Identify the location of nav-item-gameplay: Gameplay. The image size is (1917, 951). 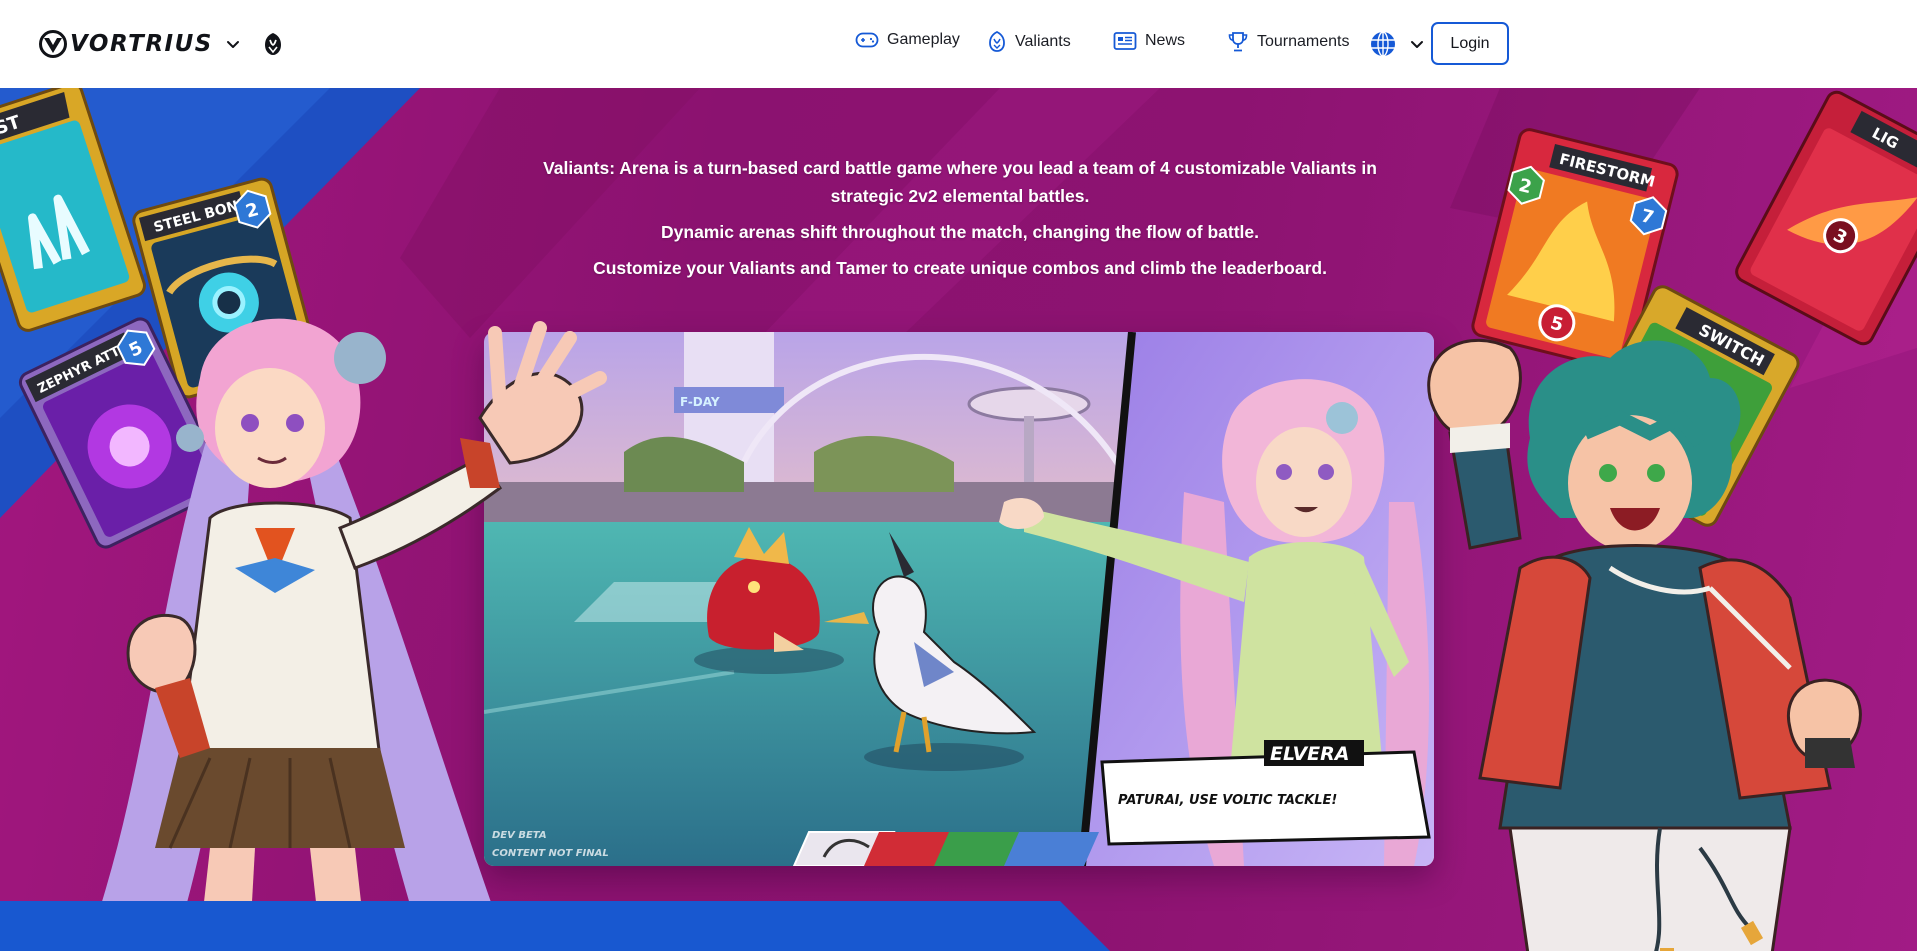
(920, 40).